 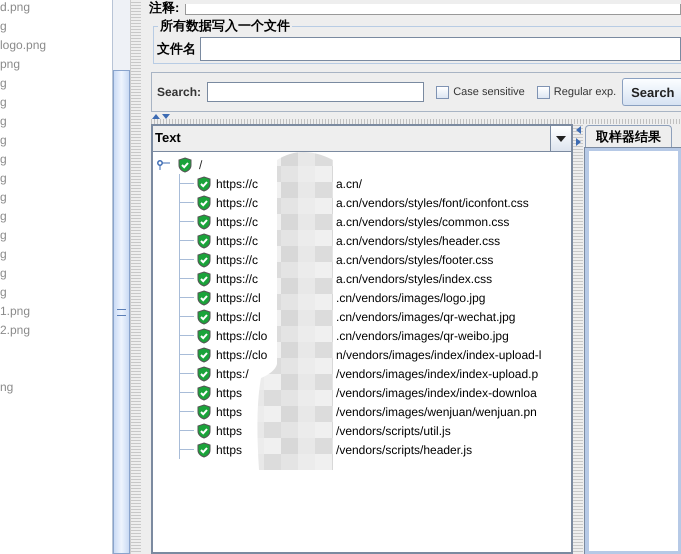 I want to click on tree-node-label: .cn/vendors/images/qr-weibo.jpg, so click(x=422, y=335).